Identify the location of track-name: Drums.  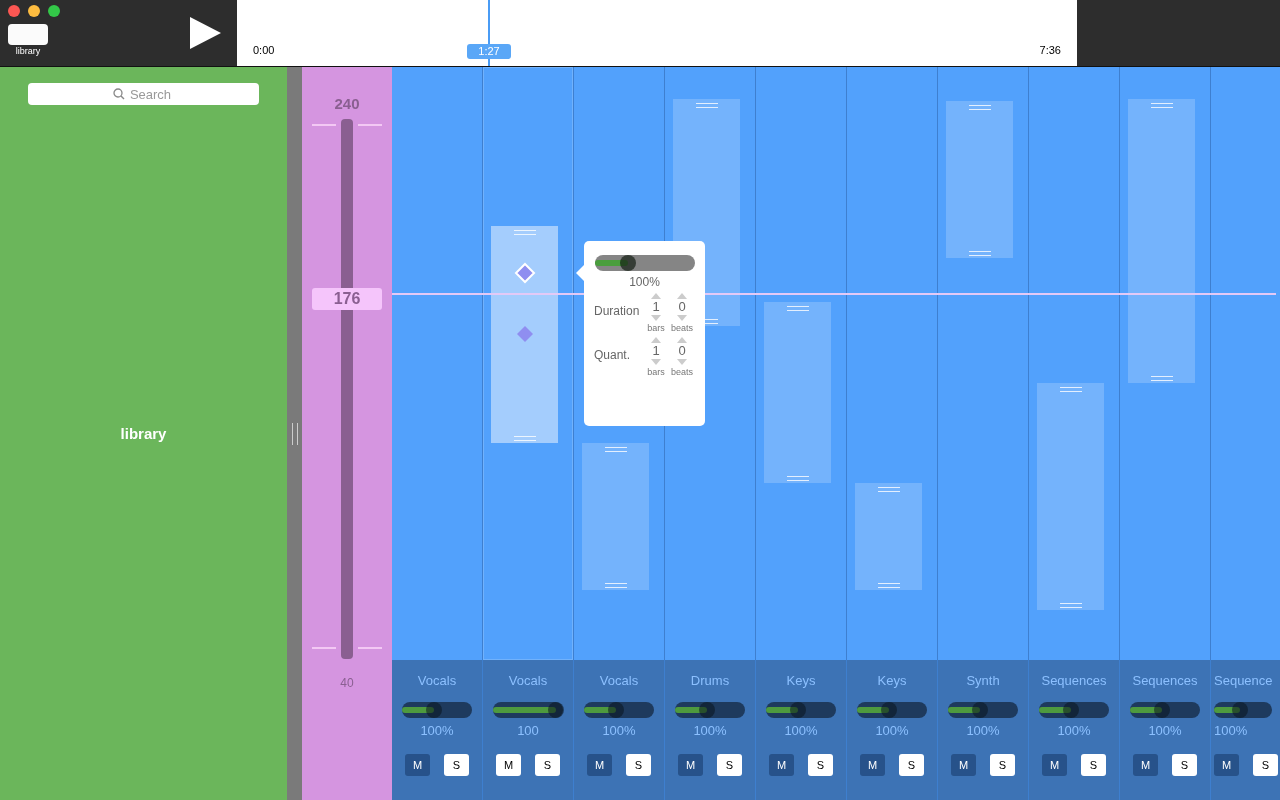
(710, 680).